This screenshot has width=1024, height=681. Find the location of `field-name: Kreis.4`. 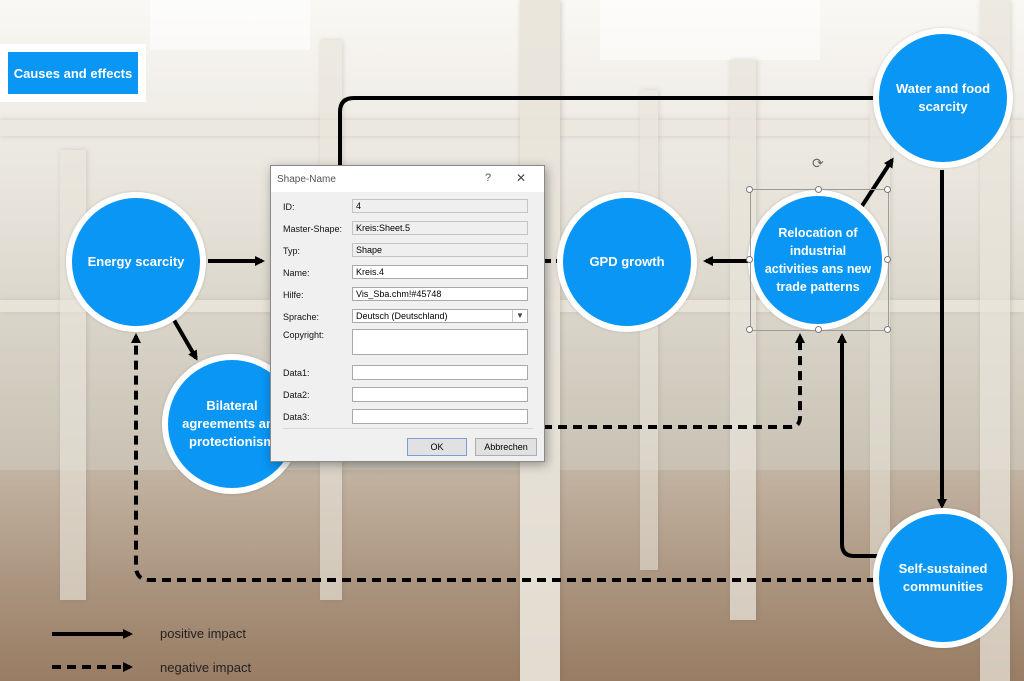

field-name: Kreis.4 is located at coordinates (440, 272).